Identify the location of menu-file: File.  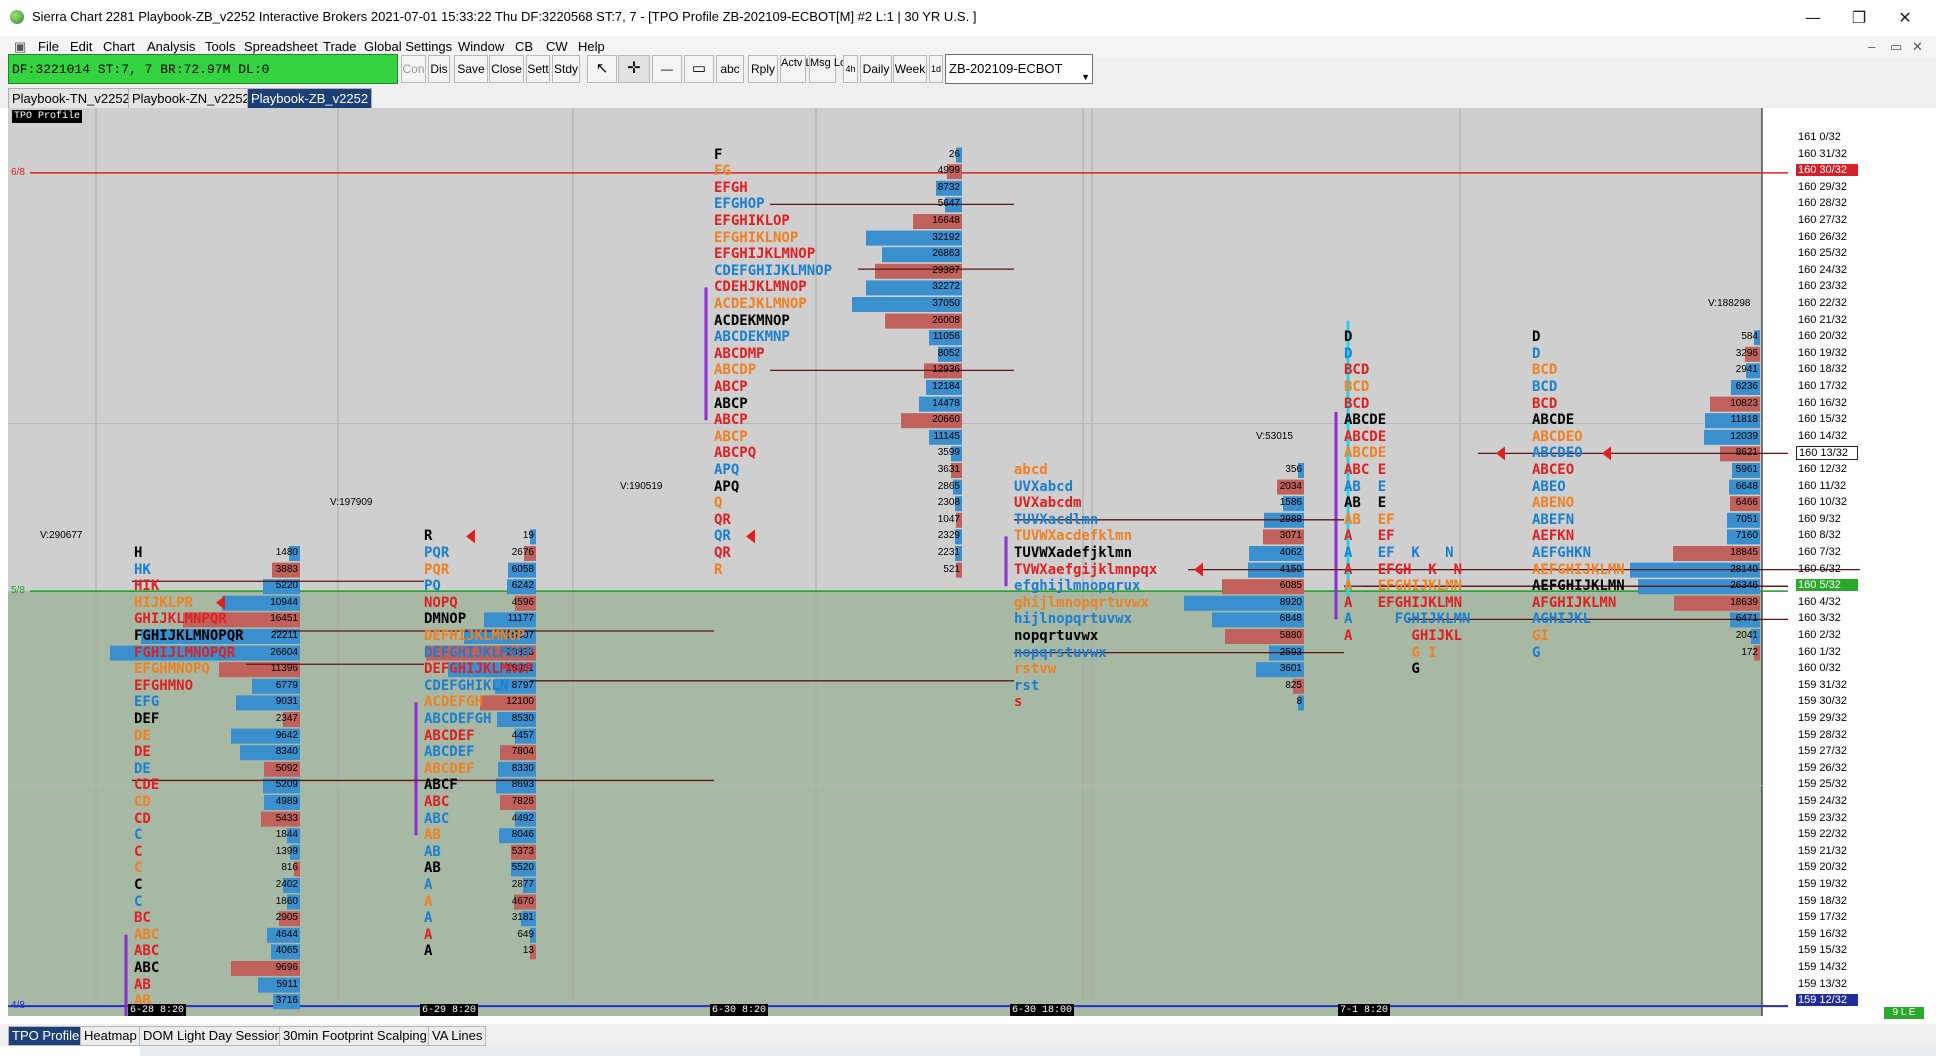
(48, 46).